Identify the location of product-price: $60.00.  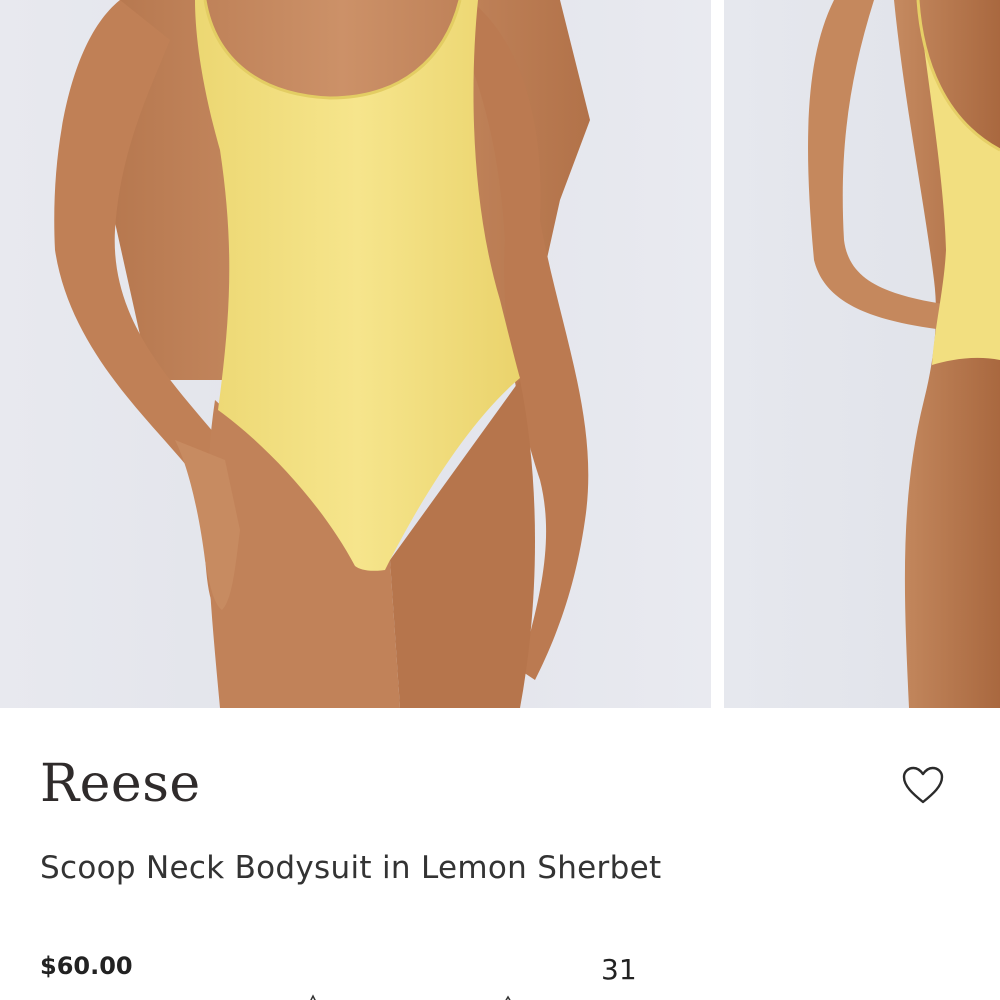
(86, 966).